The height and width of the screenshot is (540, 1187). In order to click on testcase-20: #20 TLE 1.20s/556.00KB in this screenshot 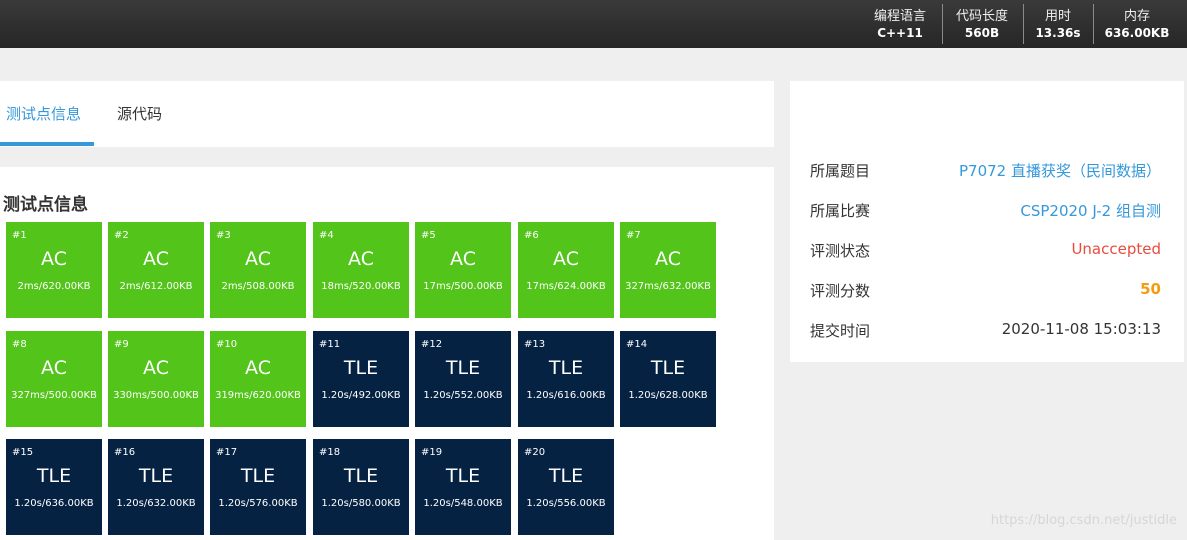, I will do `click(566, 487)`.